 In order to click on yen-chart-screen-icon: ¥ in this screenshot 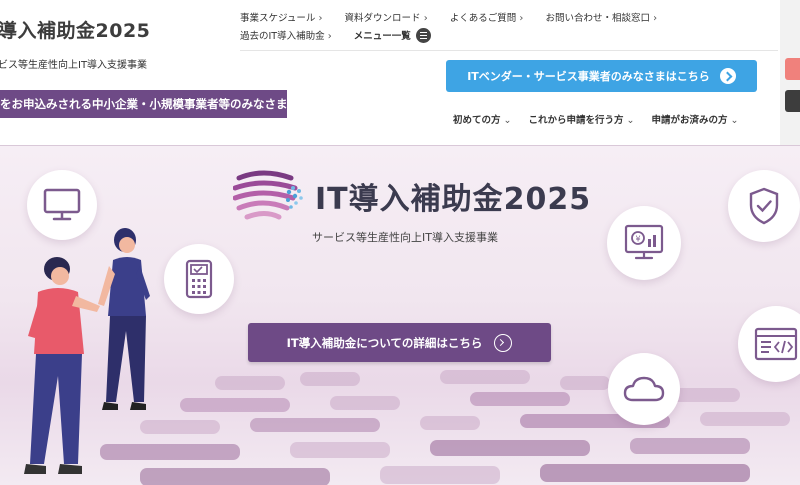, I will do `click(644, 242)`.